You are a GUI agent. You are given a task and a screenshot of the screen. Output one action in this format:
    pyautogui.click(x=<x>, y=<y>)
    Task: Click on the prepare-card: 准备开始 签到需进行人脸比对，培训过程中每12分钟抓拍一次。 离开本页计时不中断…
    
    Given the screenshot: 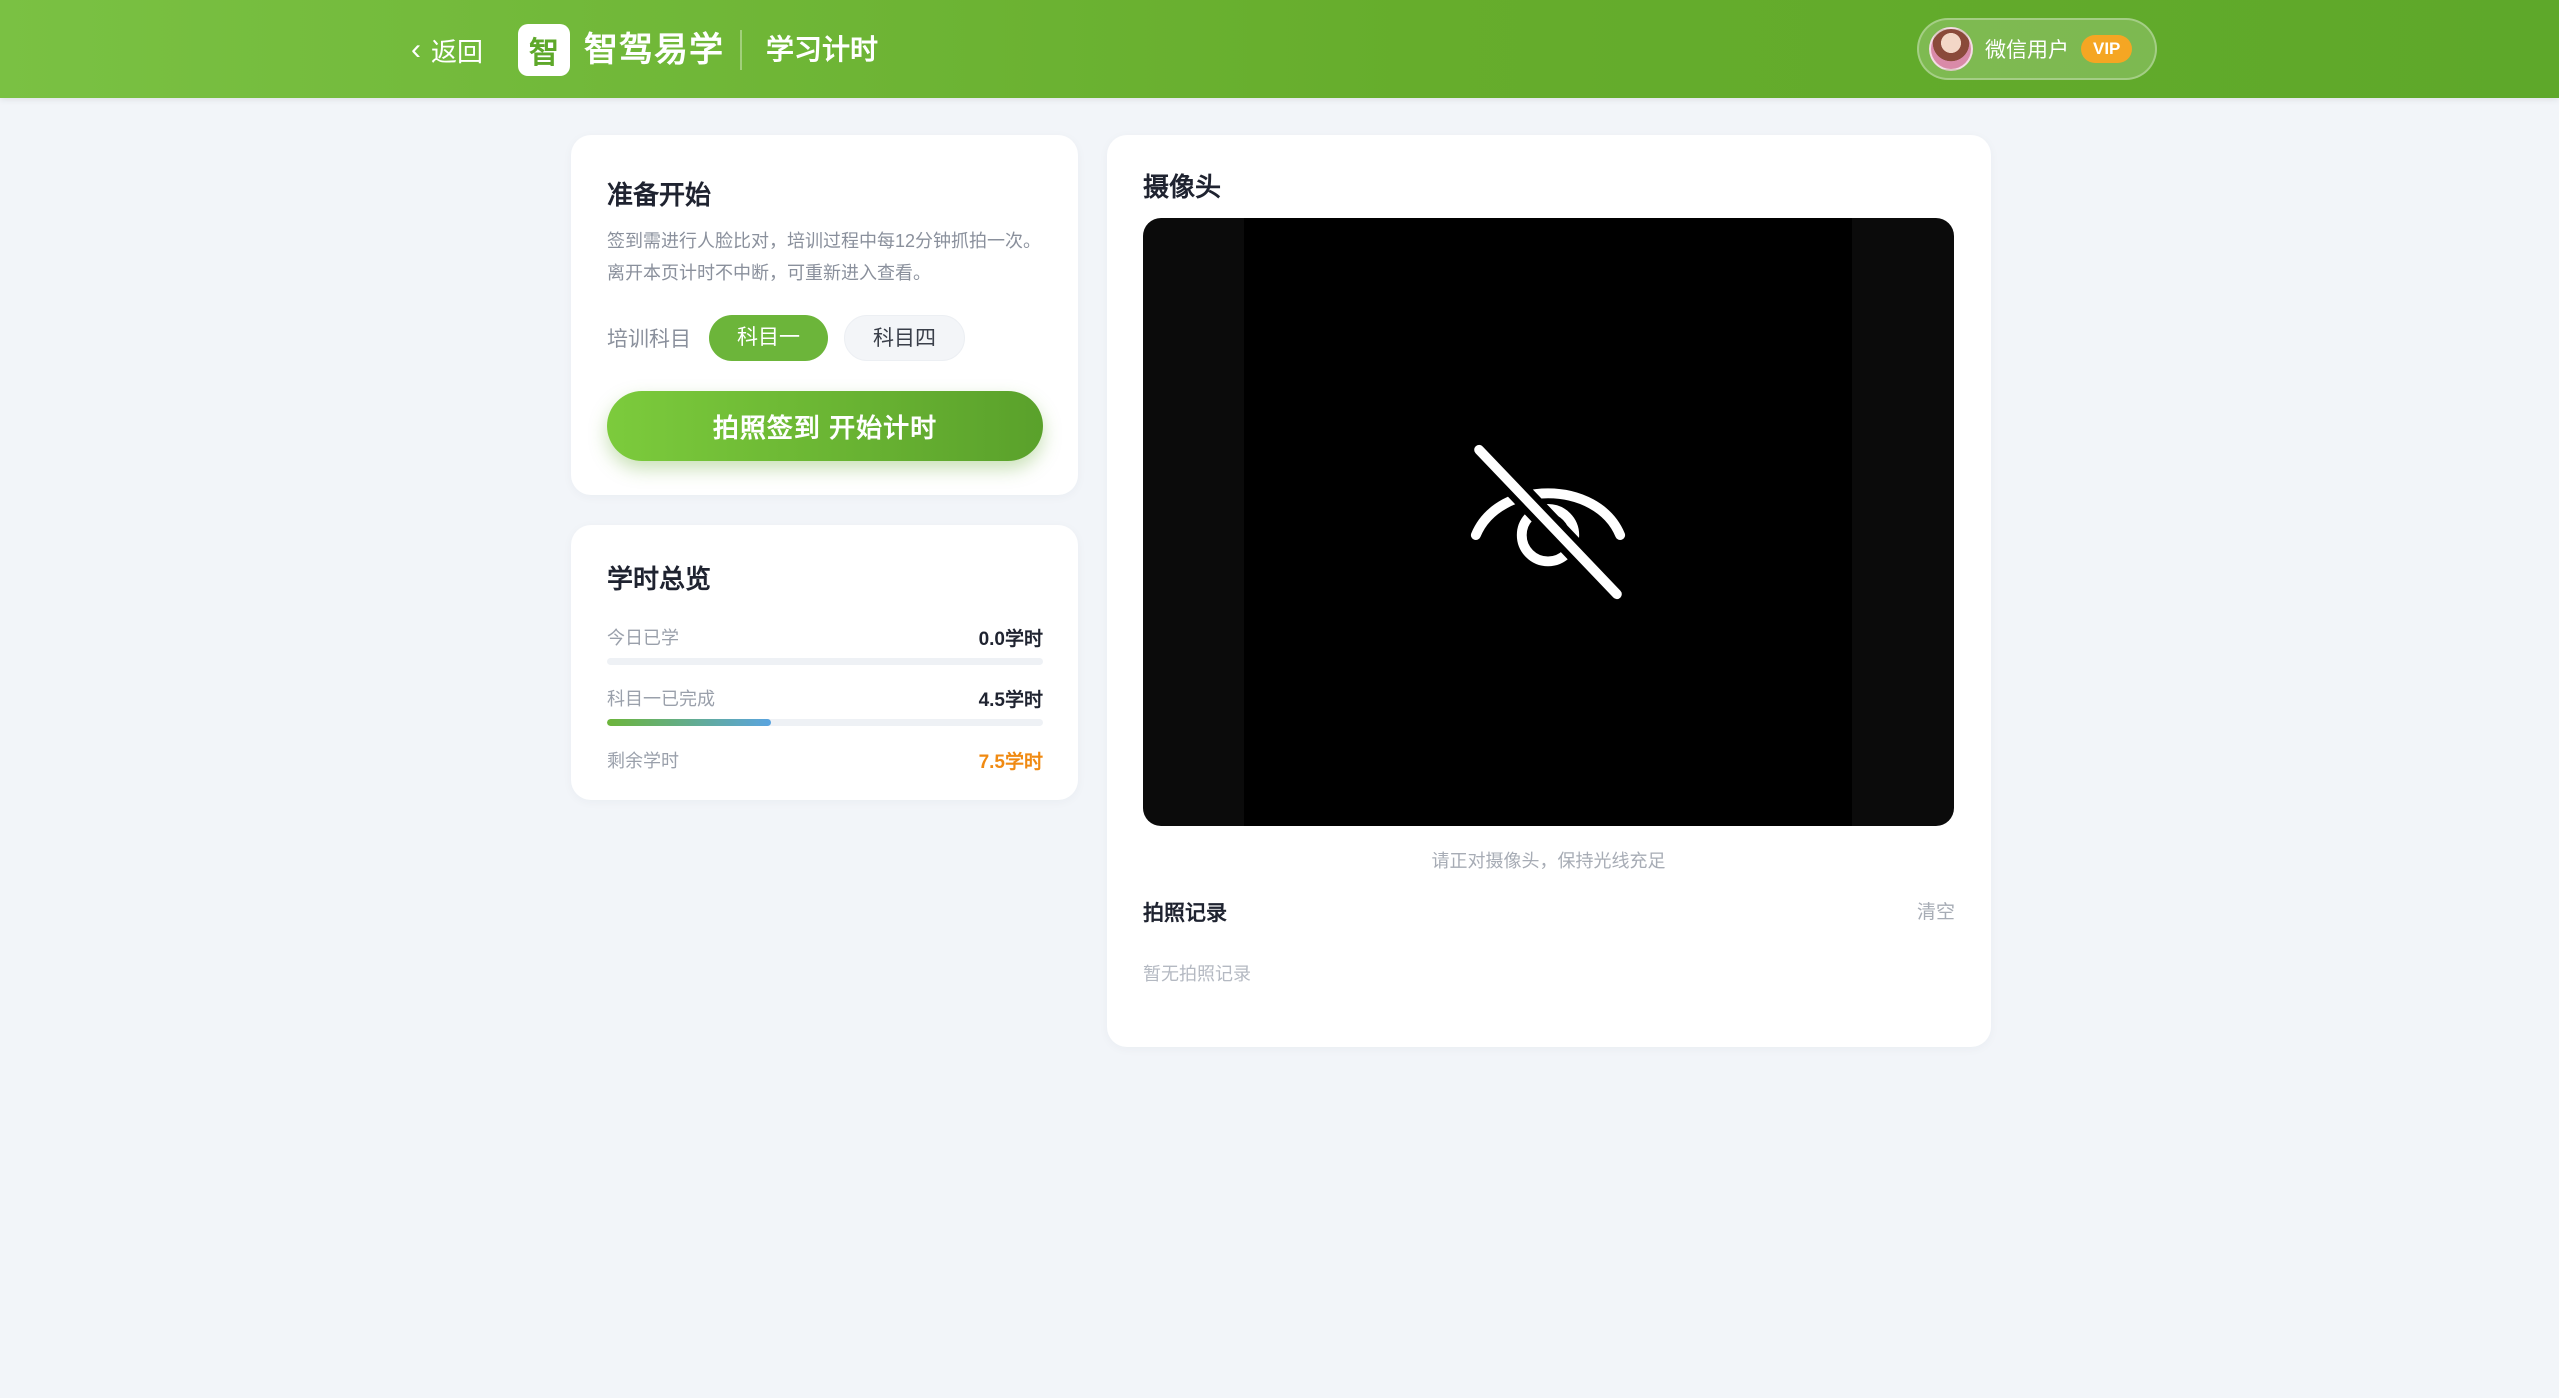 What is the action you would take?
    pyautogui.click(x=824, y=315)
    